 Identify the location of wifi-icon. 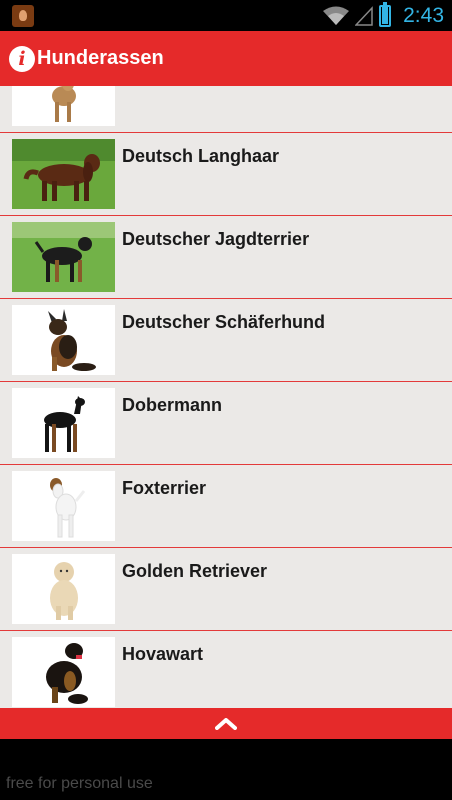
(336, 15).